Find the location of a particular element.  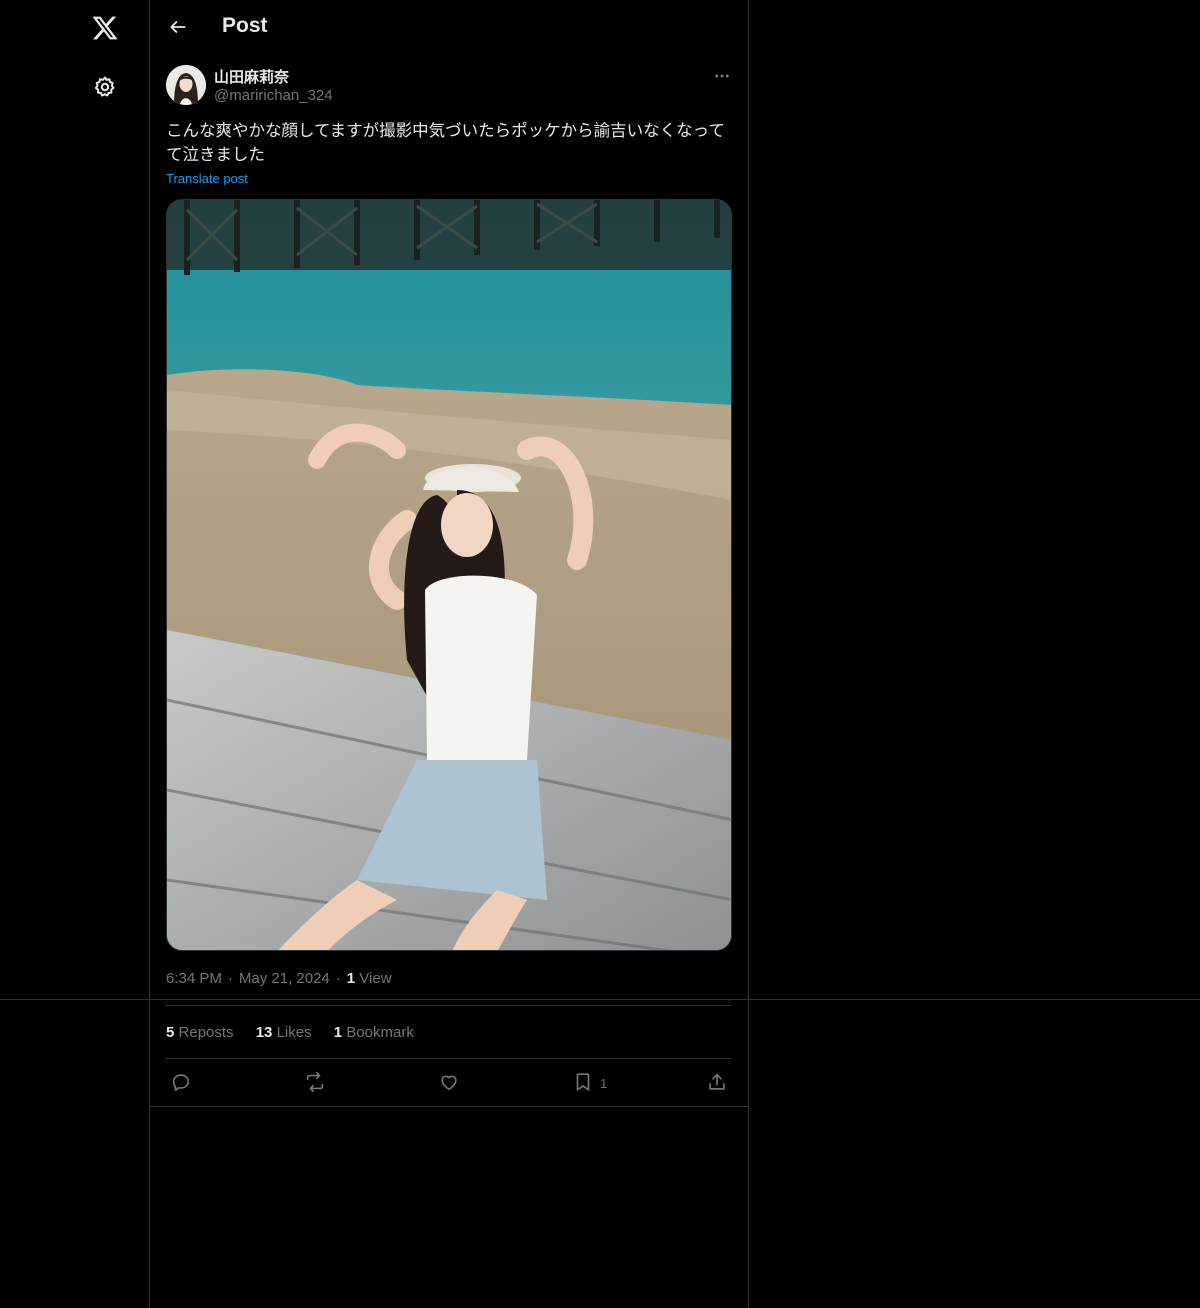

reply-icon is located at coordinates (181, 1083).